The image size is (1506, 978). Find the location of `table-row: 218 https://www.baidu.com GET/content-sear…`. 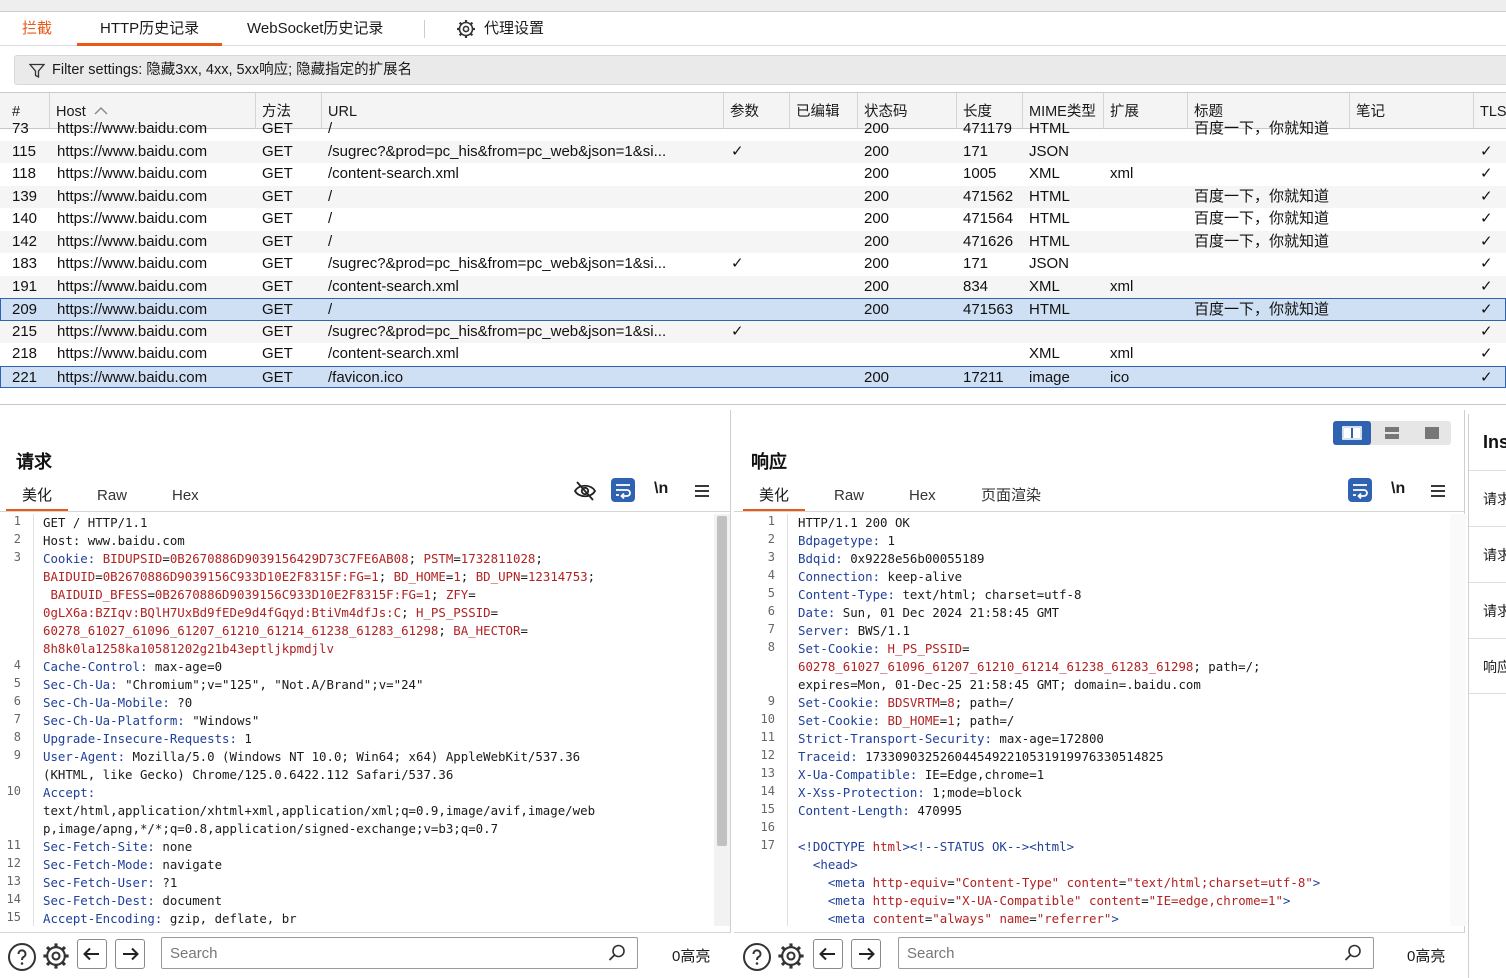

table-row: 218 https://www.baidu.com GET/content-sear… is located at coordinates (753, 354).